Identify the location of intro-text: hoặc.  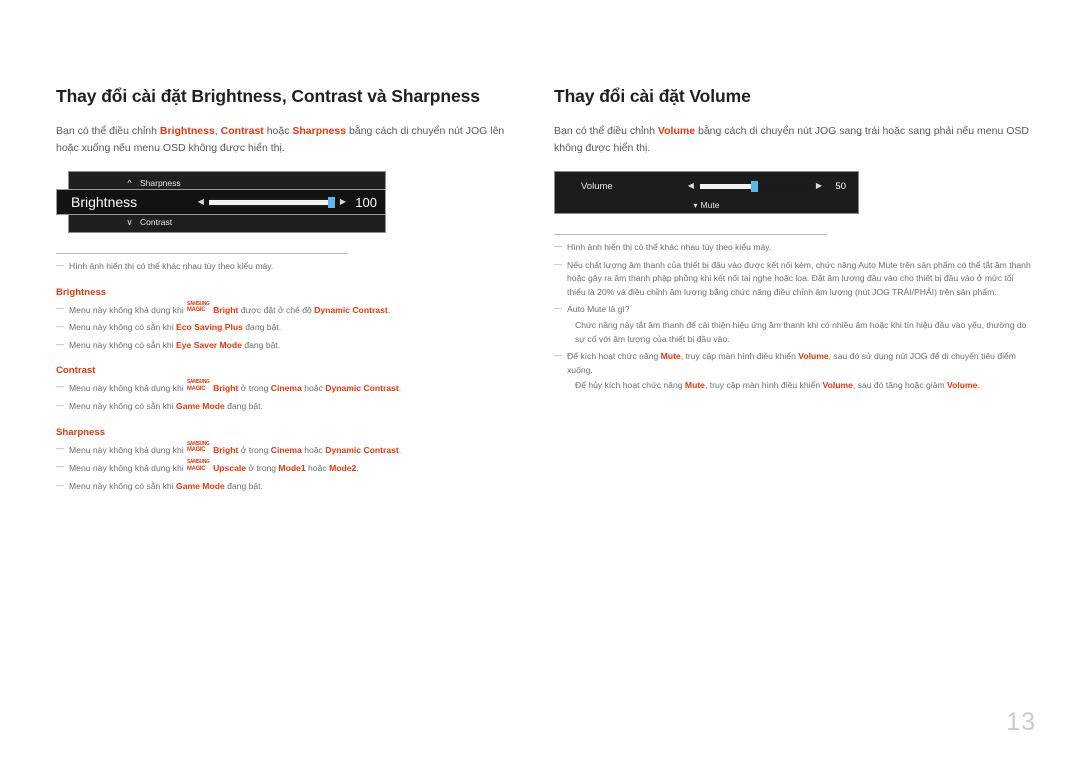
(278, 131).